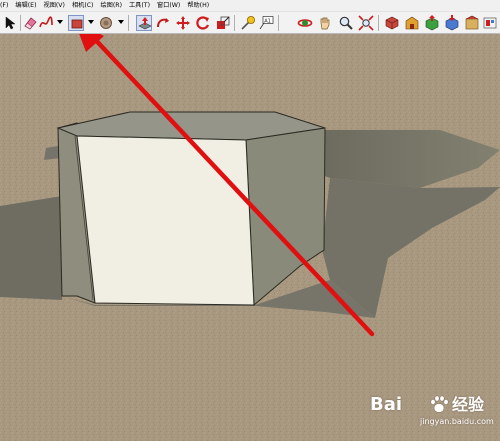 This screenshot has height=441, width=500. Describe the element at coordinates (52, 153) in the screenshot. I see `cast-shadow-nub` at that location.